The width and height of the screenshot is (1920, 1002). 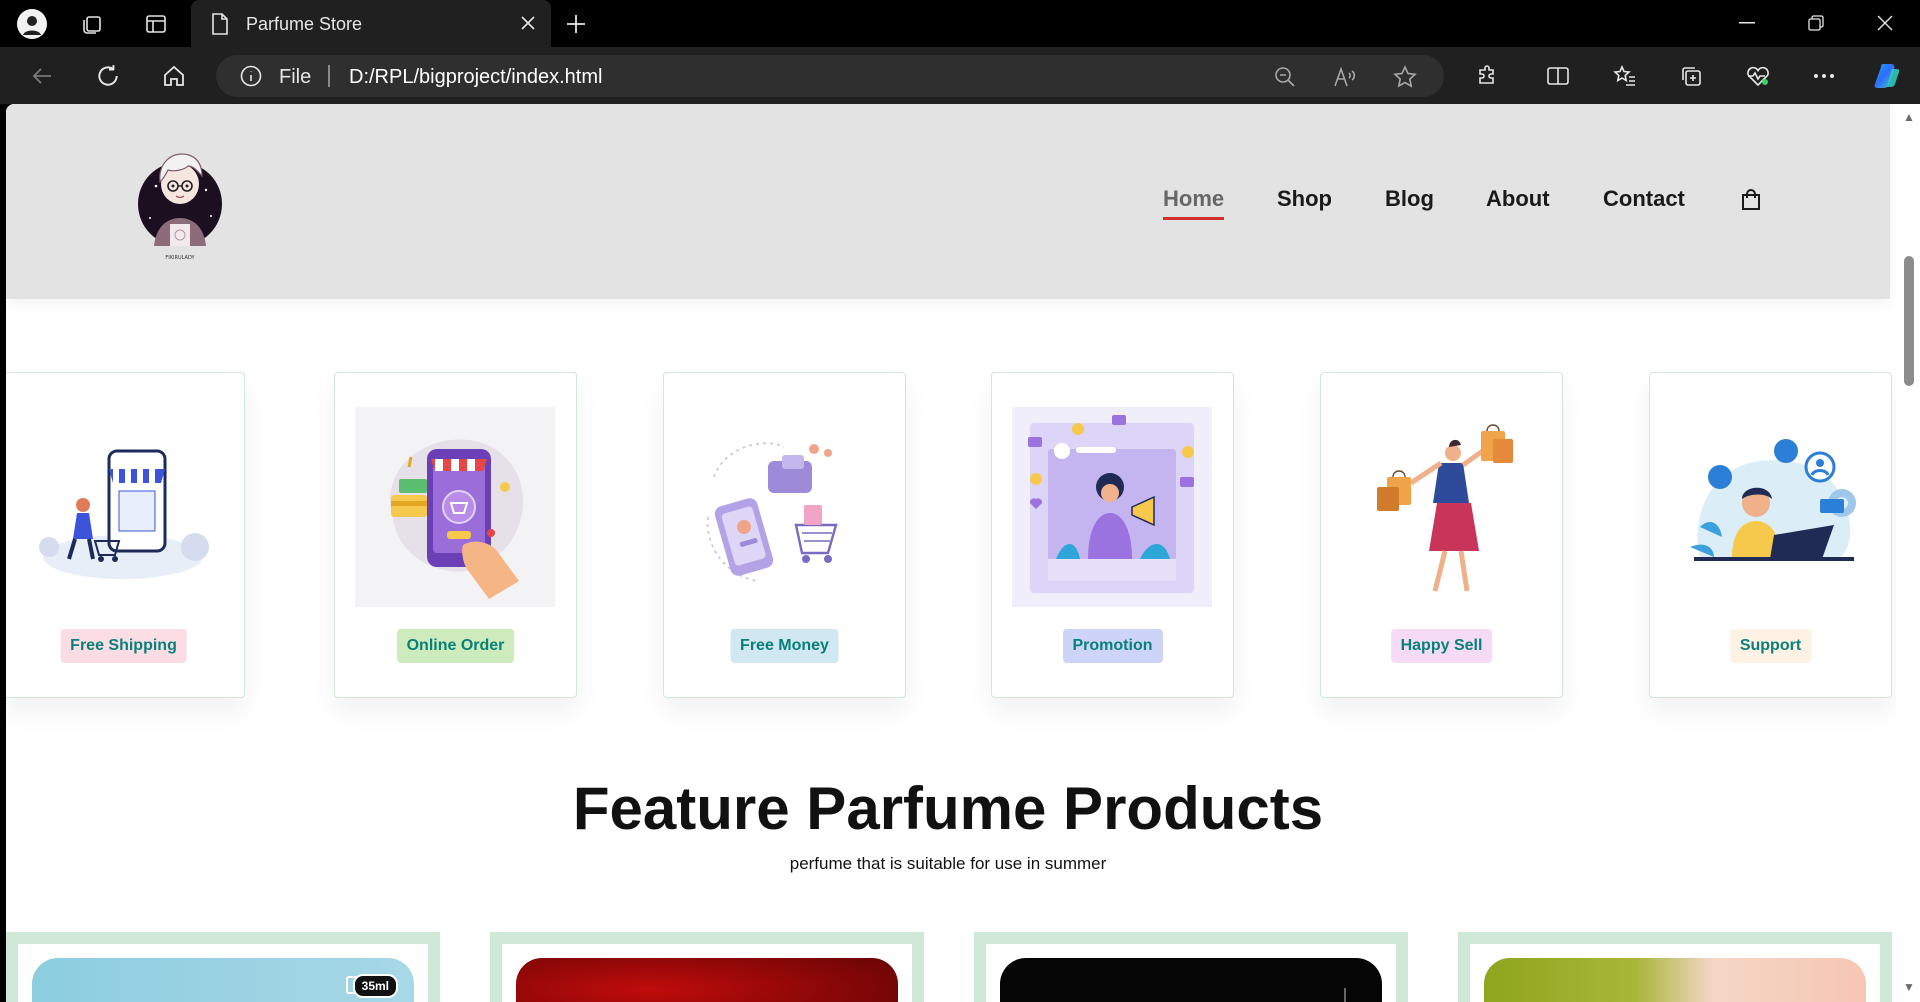 I want to click on title-bar: Parfume Store, so click(x=960, y=23).